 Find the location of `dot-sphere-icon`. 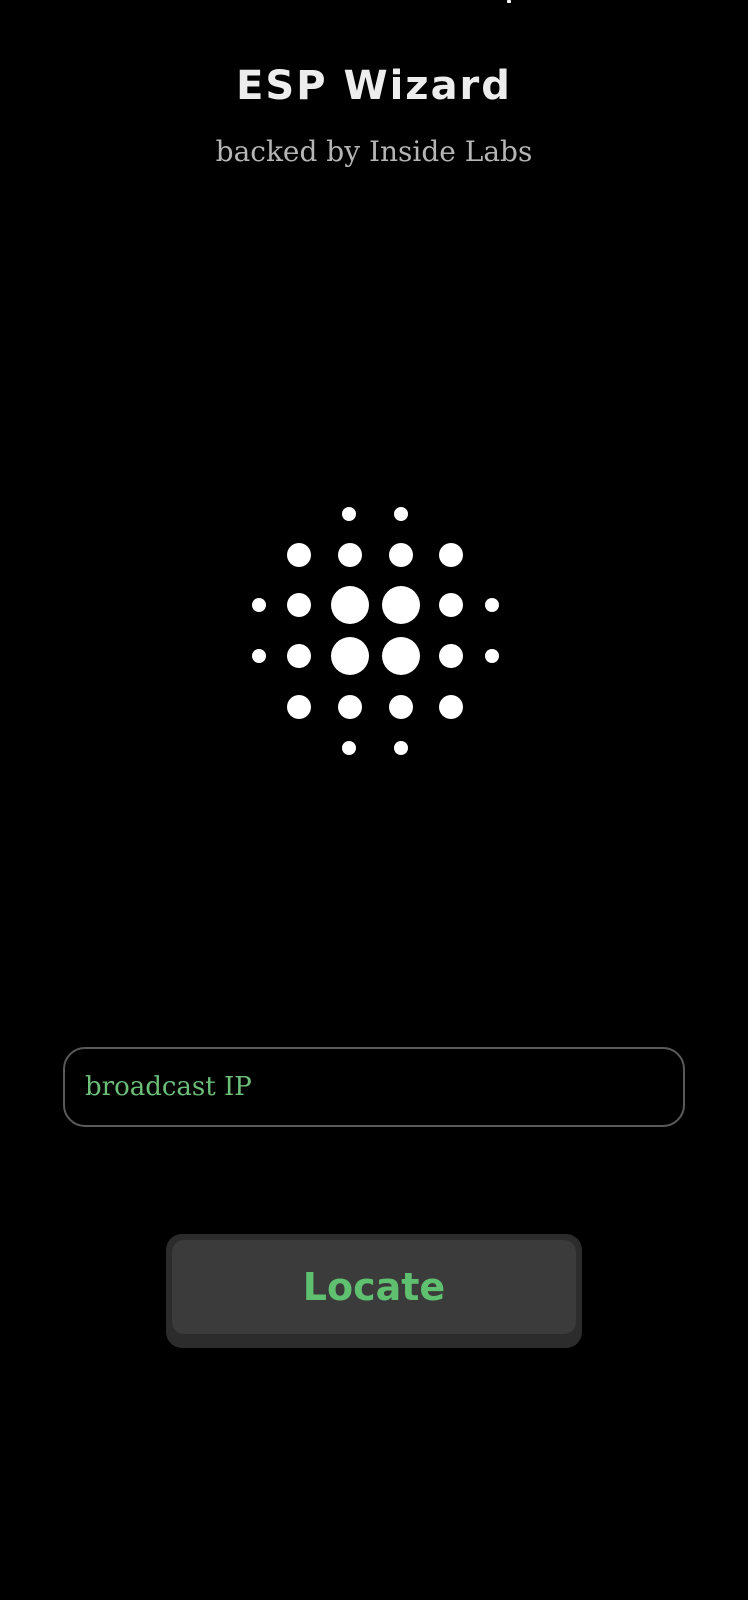

dot-sphere-icon is located at coordinates (375, 631).